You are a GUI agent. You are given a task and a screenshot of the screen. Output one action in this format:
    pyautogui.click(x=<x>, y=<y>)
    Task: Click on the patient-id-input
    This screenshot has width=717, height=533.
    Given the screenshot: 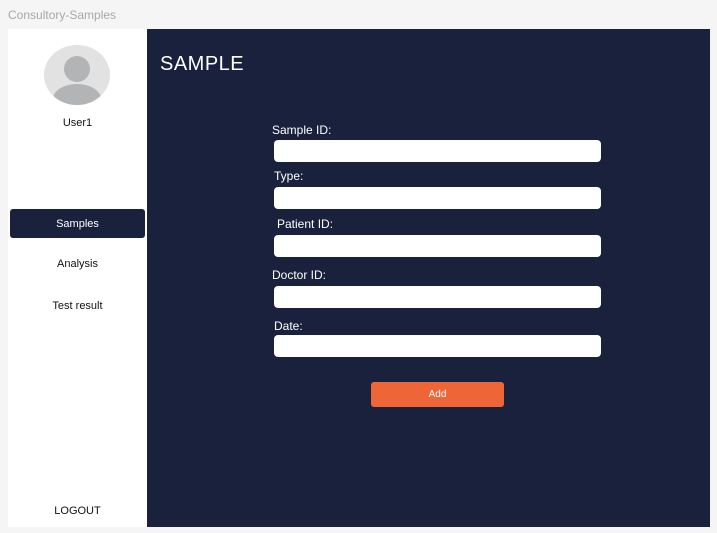 What is the action you would take?
    pyautogui.click(x=437, y=246)
    